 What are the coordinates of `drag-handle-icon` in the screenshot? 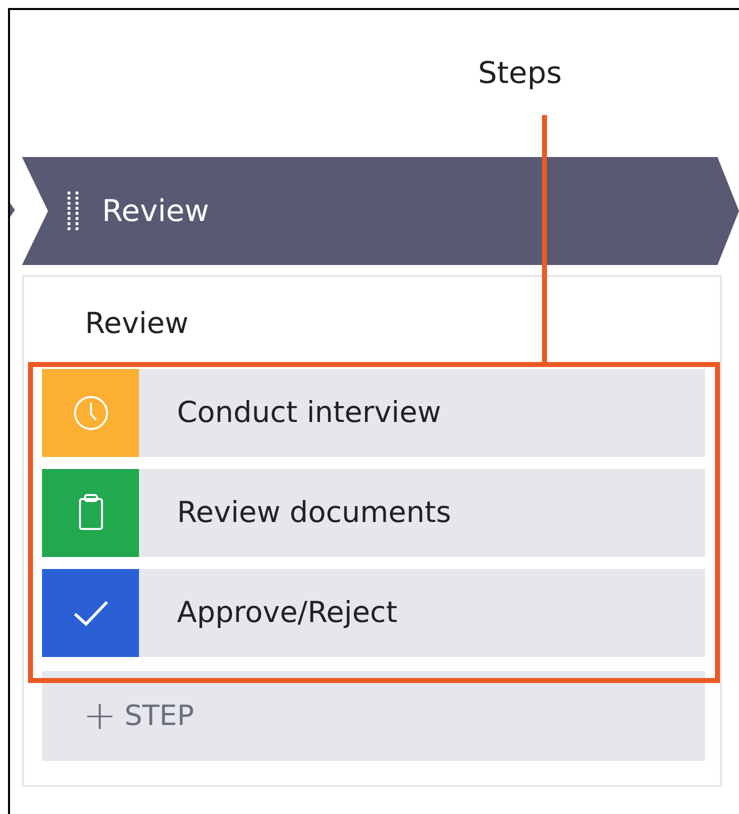 It's located at (73, 211).